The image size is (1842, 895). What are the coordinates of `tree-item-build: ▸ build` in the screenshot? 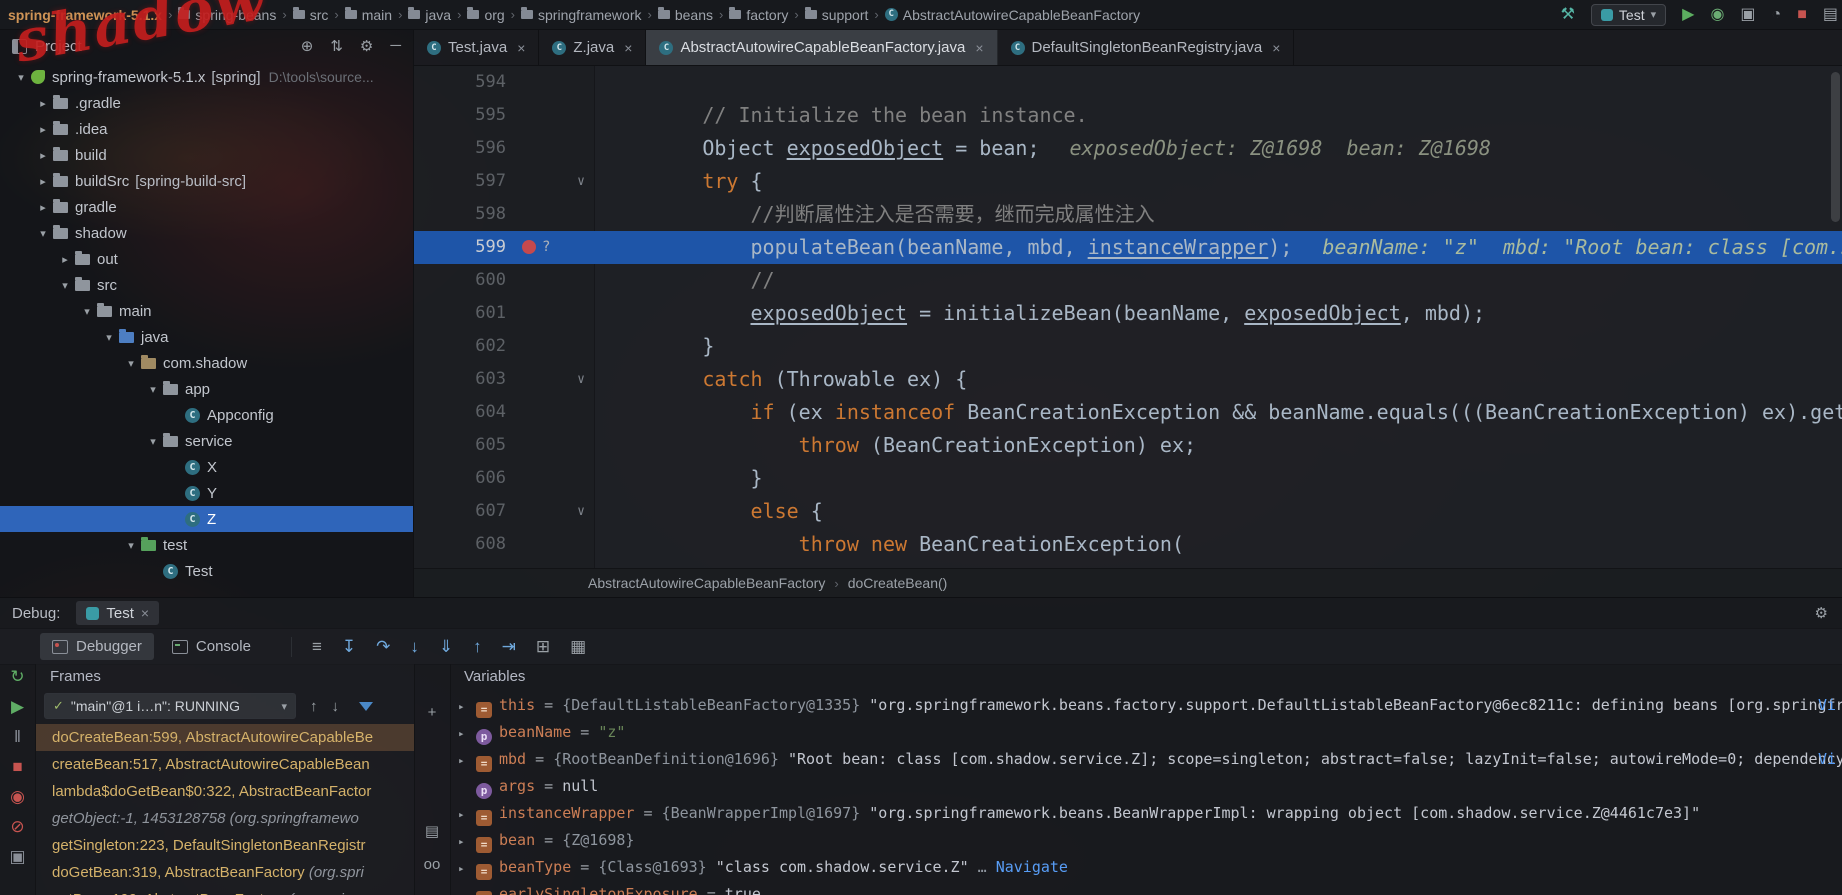 It's located at (206, 155).